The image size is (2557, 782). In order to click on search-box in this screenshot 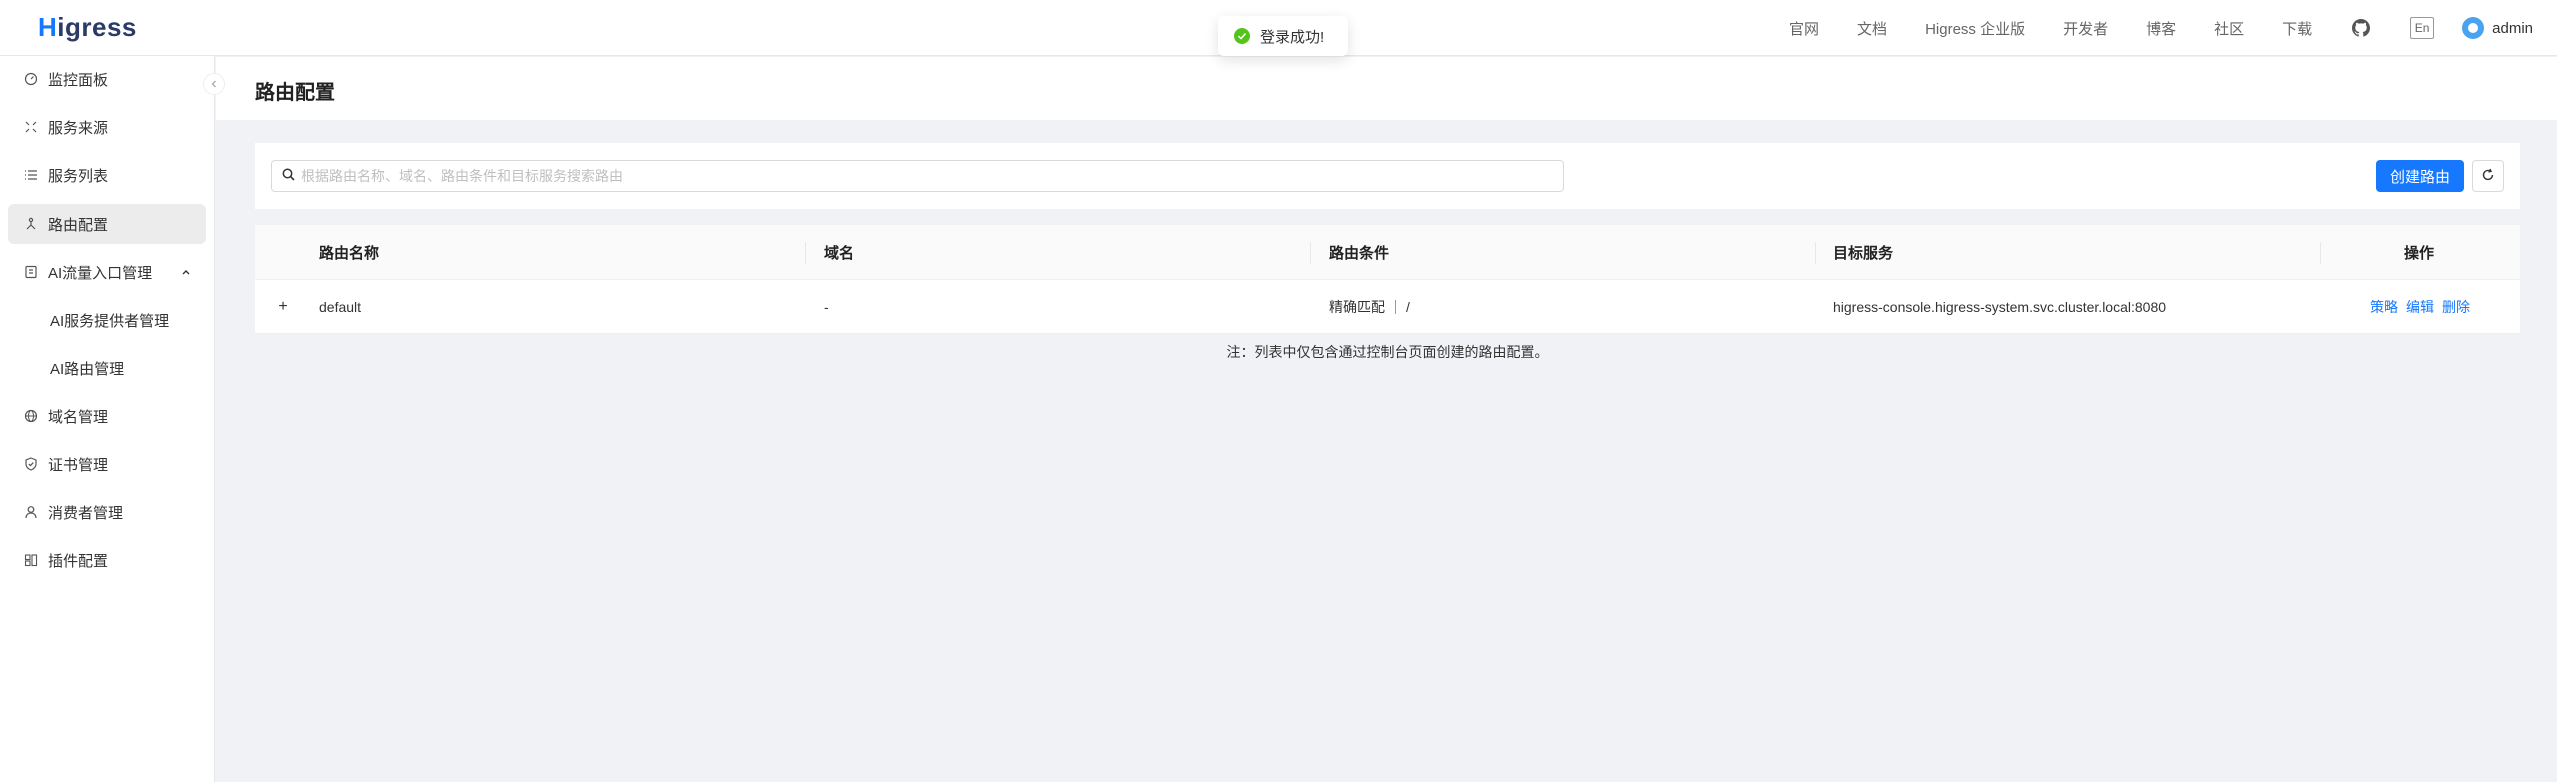, I will do `click(917, 176)`.